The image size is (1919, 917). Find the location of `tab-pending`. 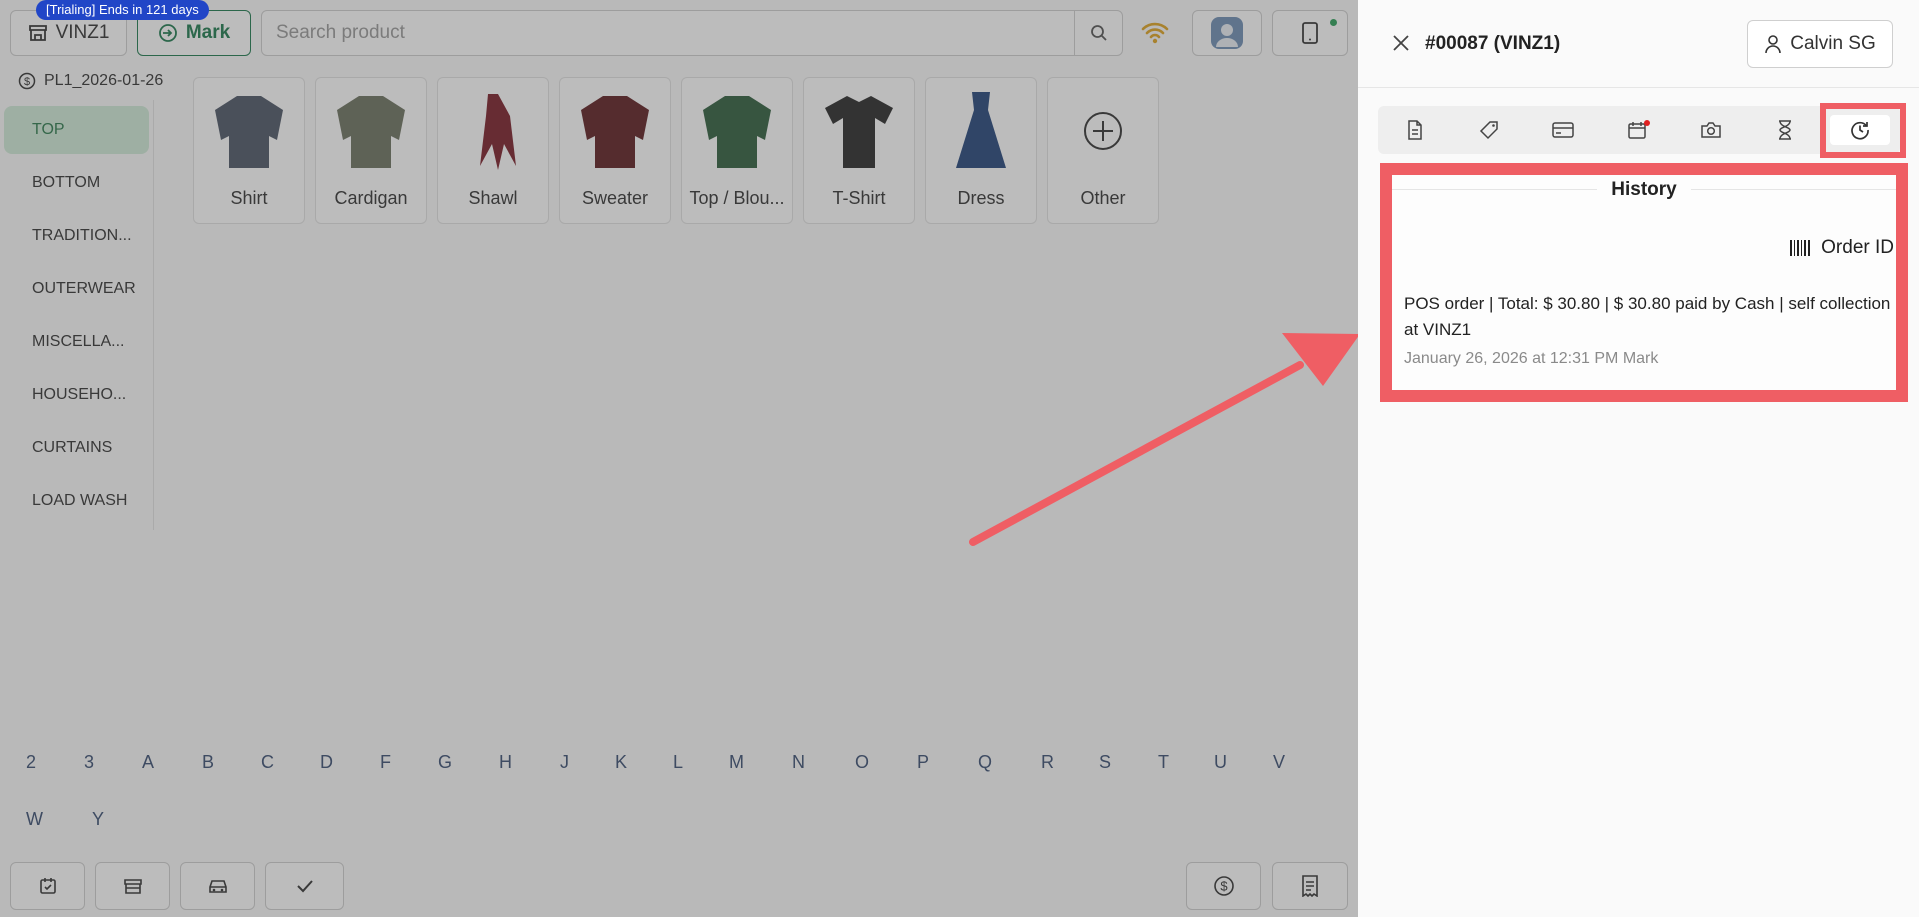

tab-pending is located at coordinates (1785, 130).